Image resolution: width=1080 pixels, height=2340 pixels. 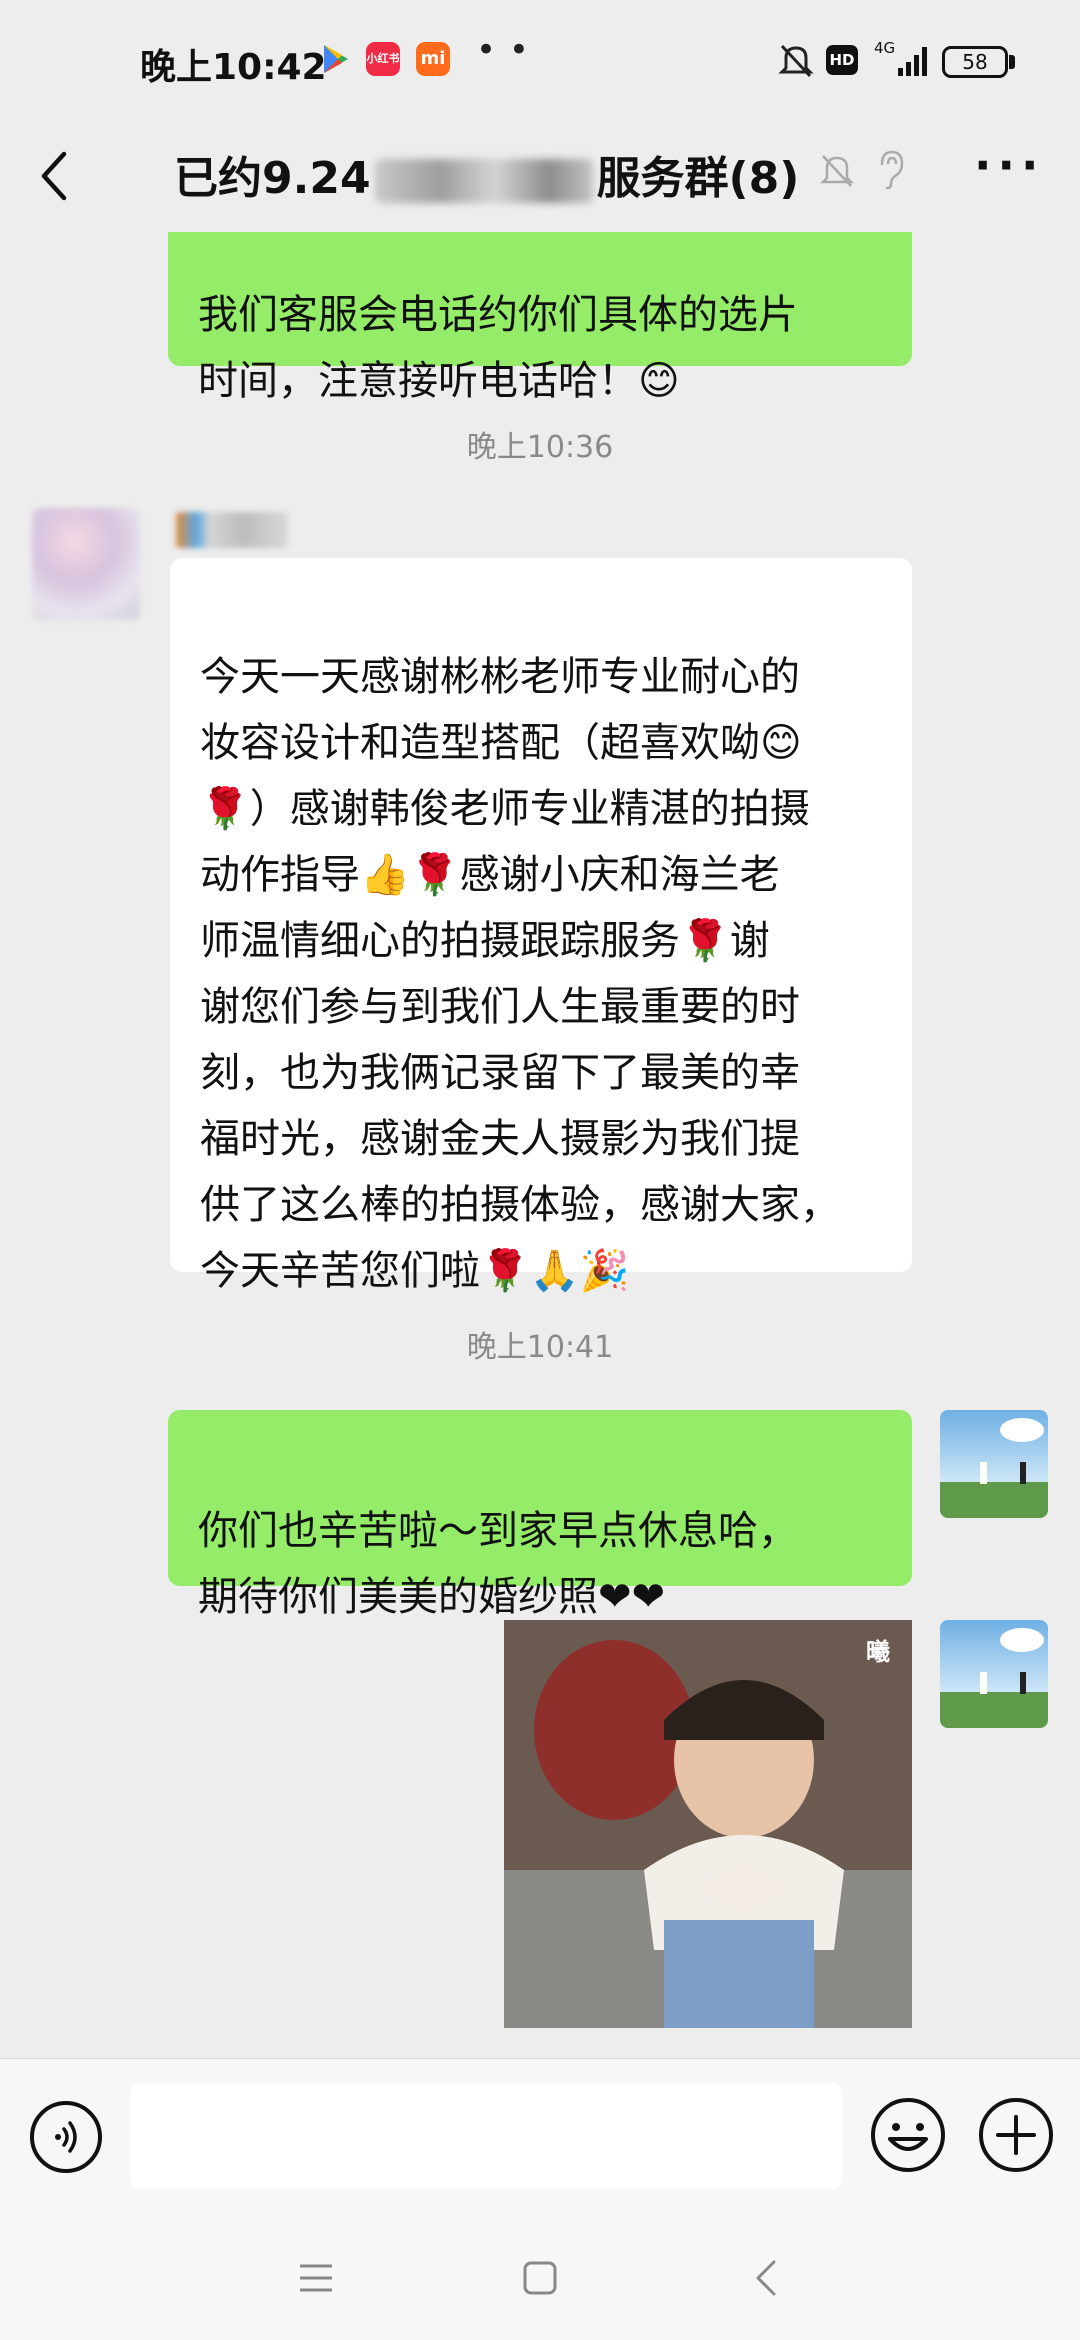 What do you see at coordinates (908, 2135) in the screenshot?
I see `emoji-icon` at bounding box center [908, 2135].